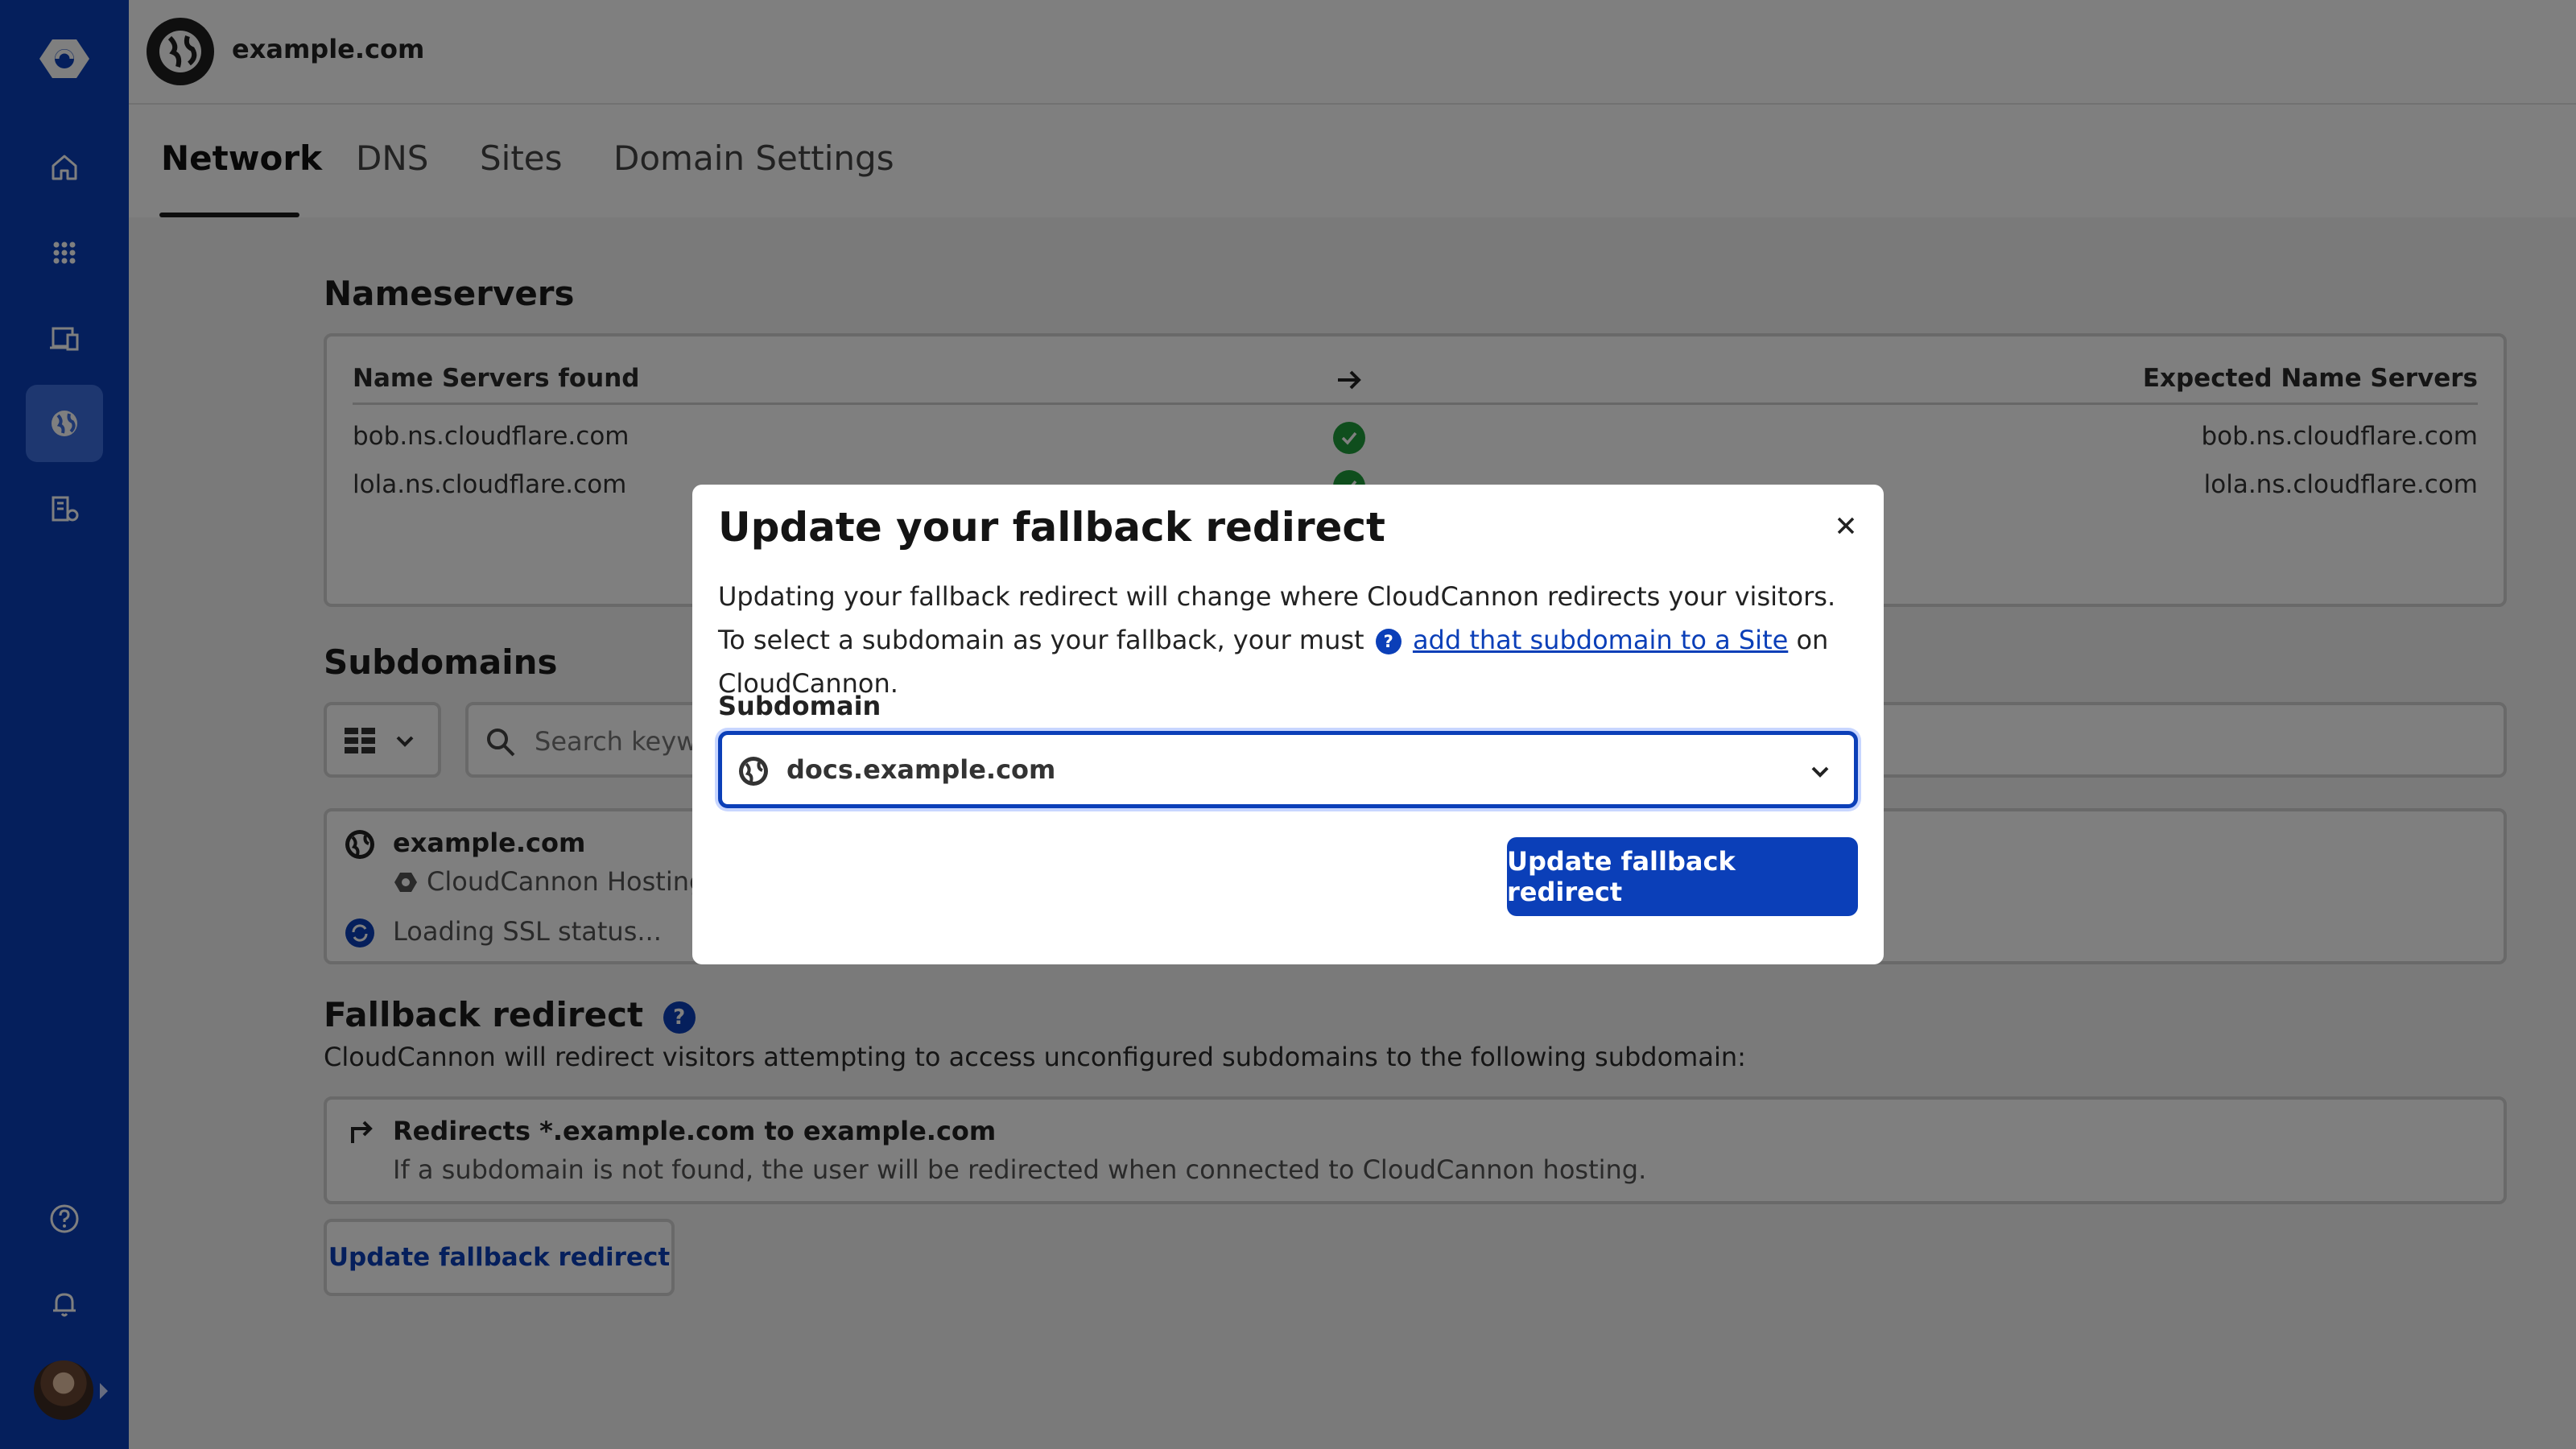  What do you see at coordinates (753, 771) in the screenshot?
I see `globe-icon` at bounding box center [753, 771].